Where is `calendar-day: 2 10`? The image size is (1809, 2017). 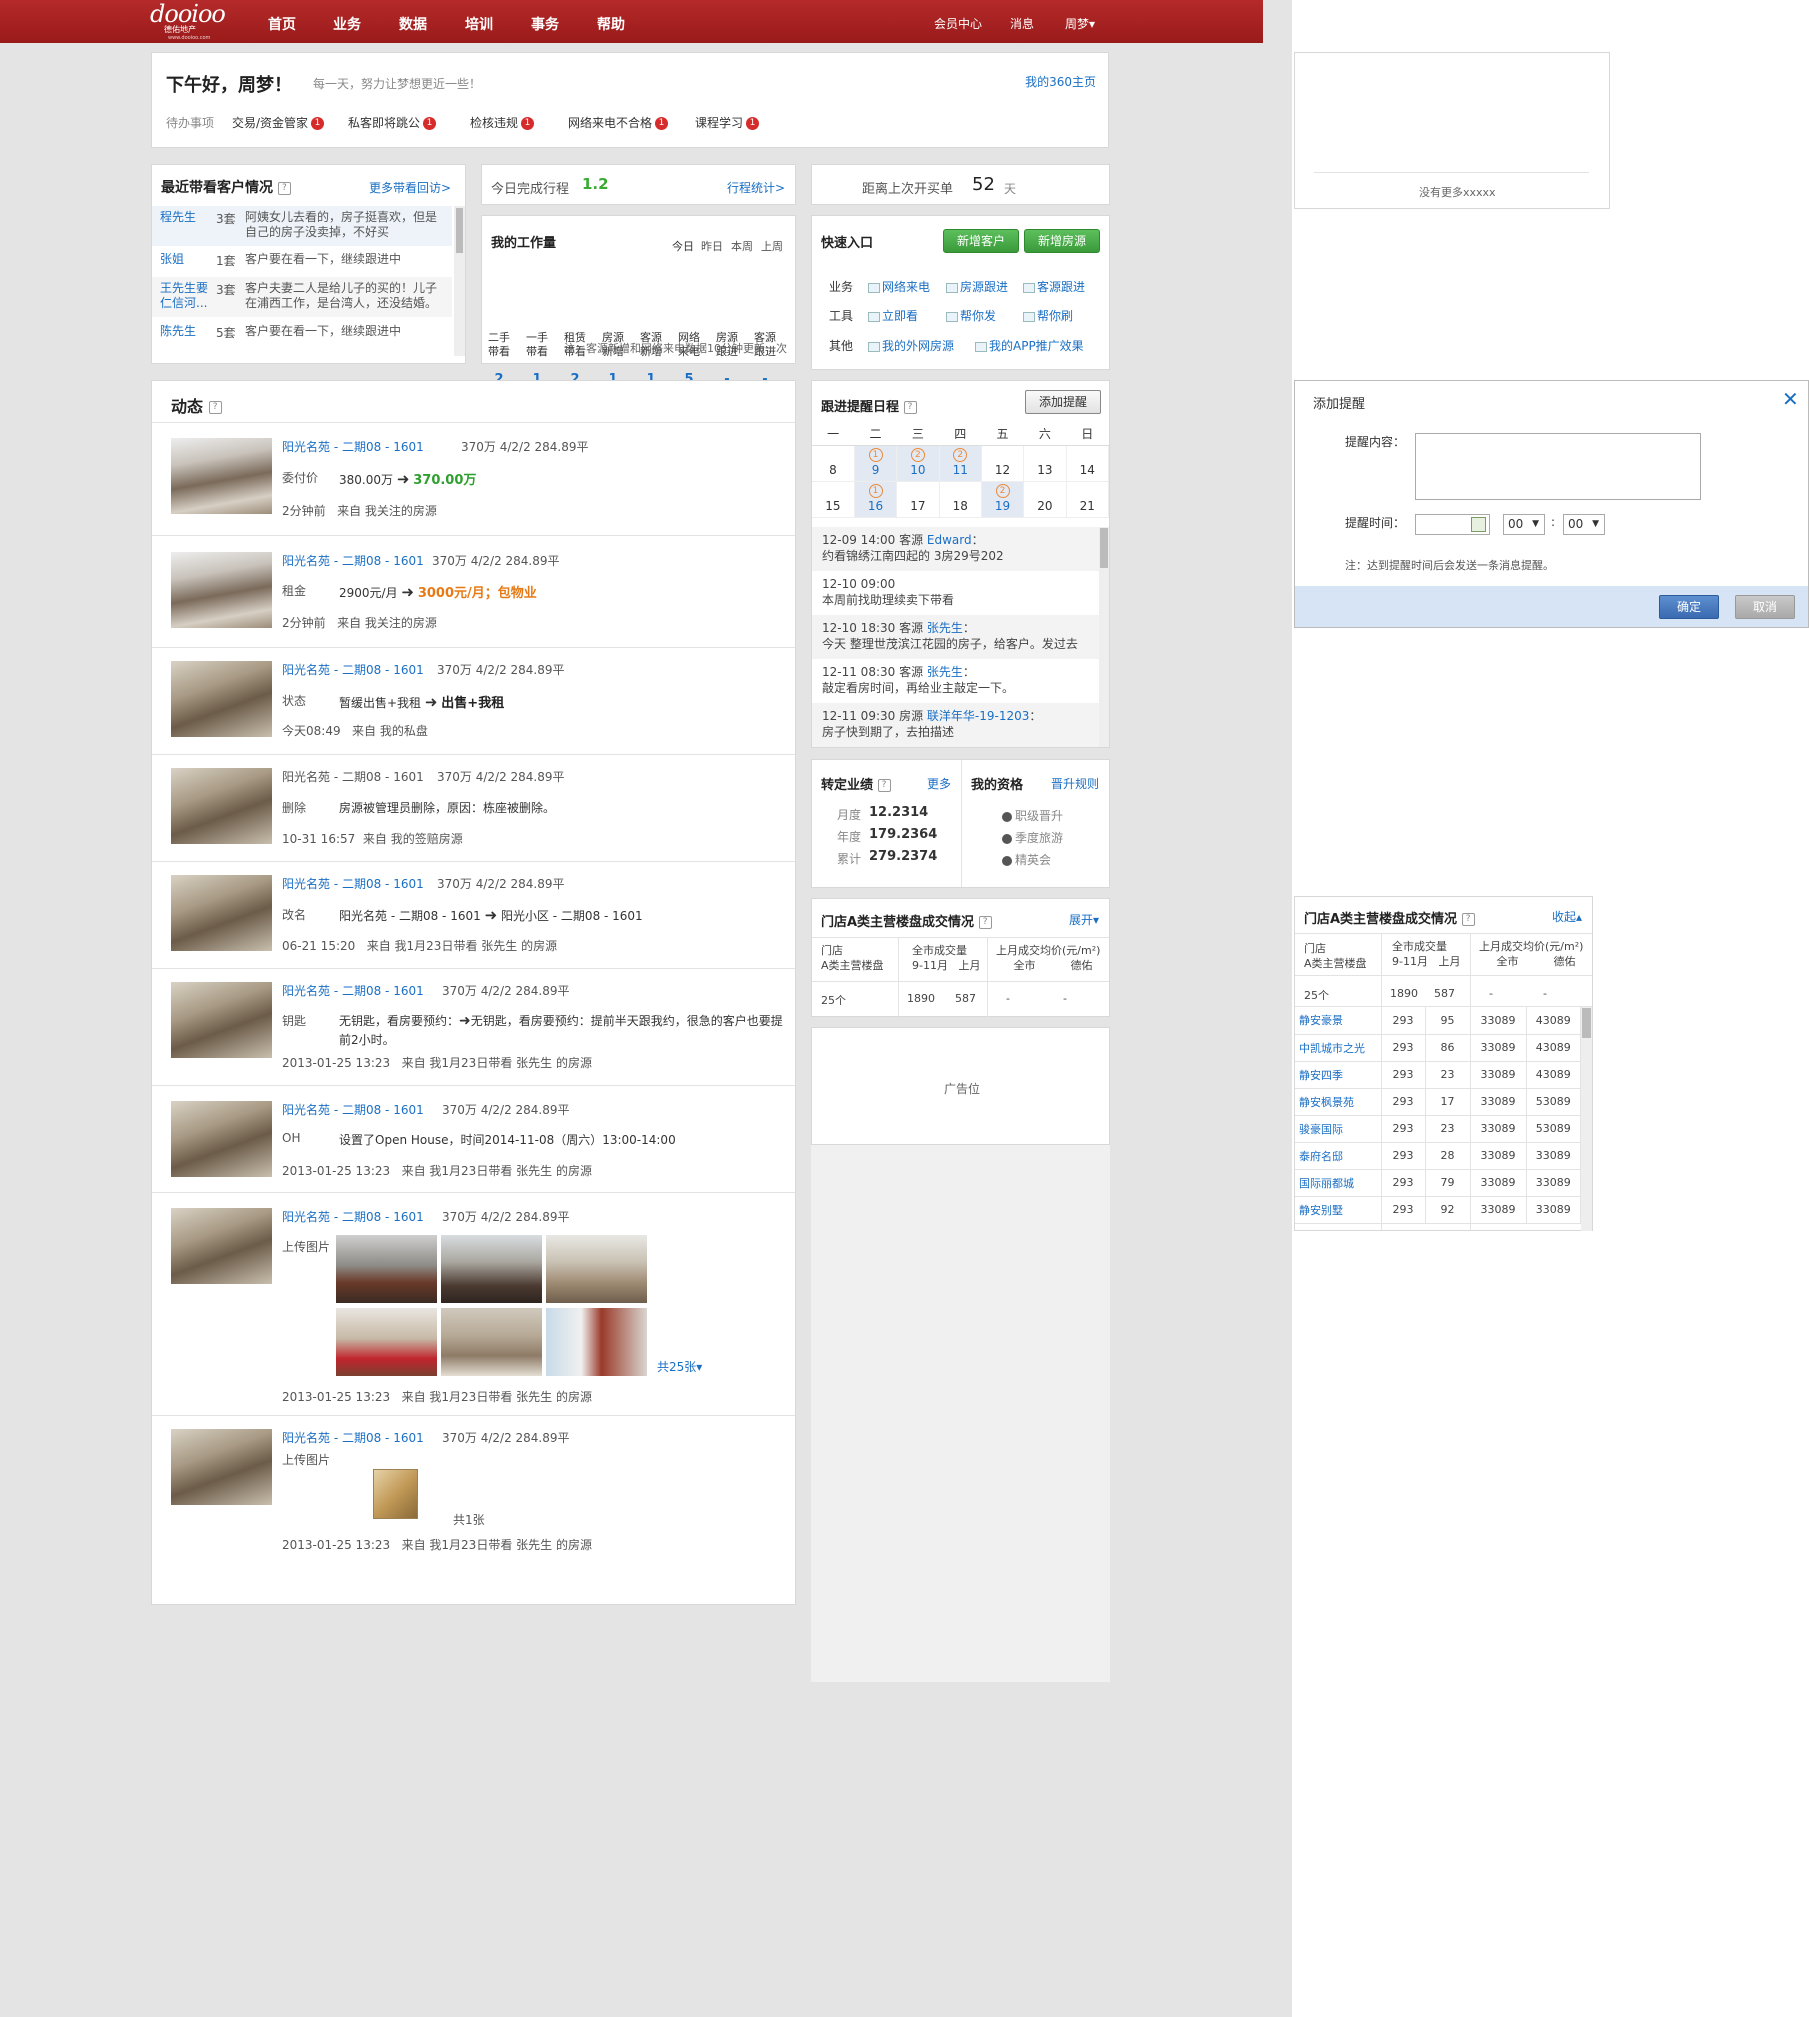
calendar-day: 2 10 is located at coordinates (918, 463).